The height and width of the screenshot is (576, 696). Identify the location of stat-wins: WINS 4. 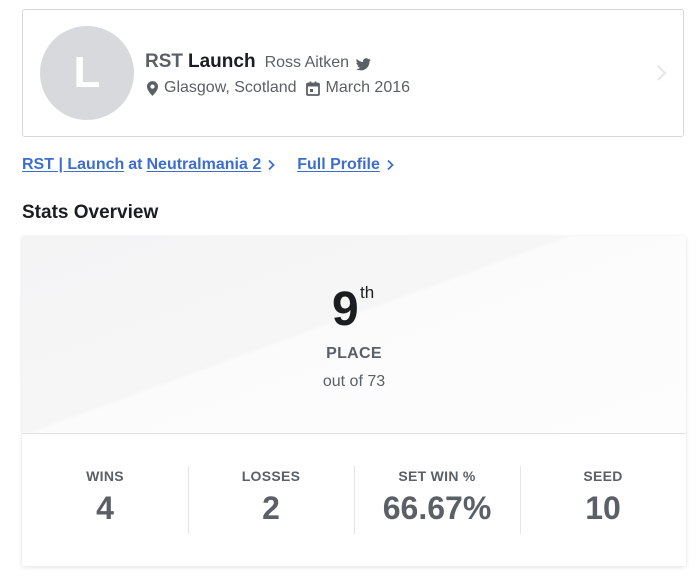
(105, 500).